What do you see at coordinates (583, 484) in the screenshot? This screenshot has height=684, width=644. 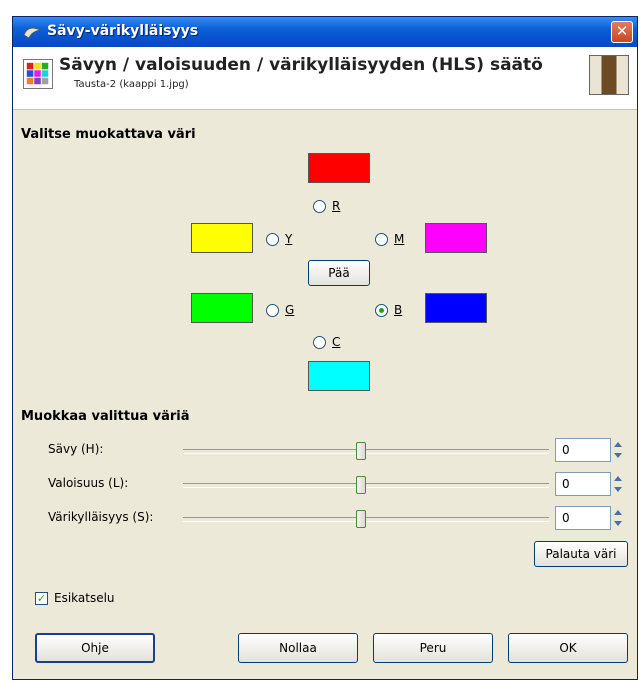 I see `lightness-value-input: 0` at bounding box center [583, 484].